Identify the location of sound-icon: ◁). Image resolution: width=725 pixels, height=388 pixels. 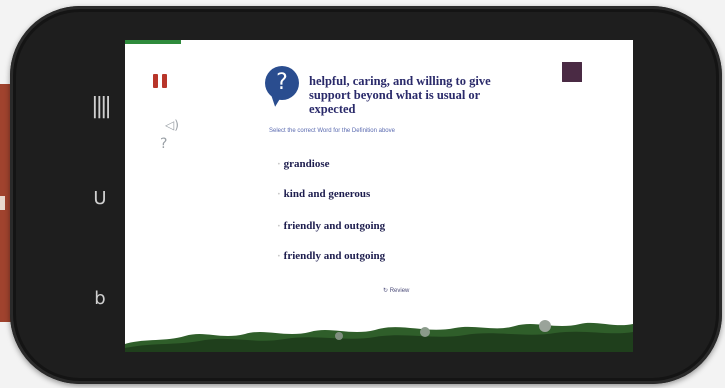
(172, 125).